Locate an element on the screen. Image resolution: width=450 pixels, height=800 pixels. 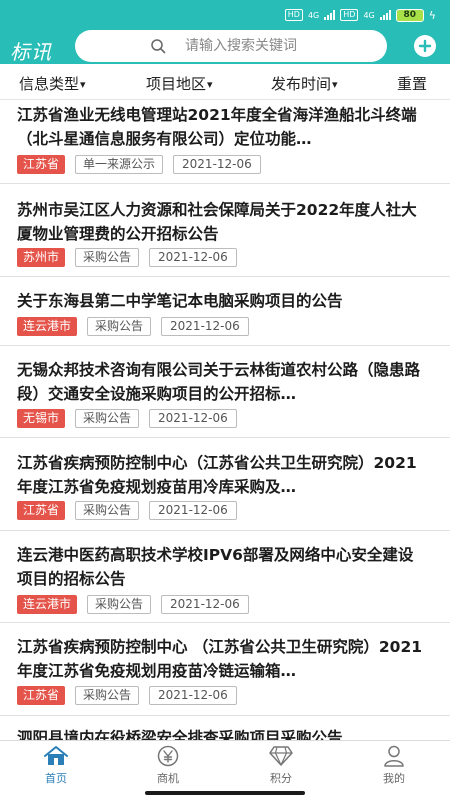
filter-label: 信息类型 is located at coordinates (49, 84).